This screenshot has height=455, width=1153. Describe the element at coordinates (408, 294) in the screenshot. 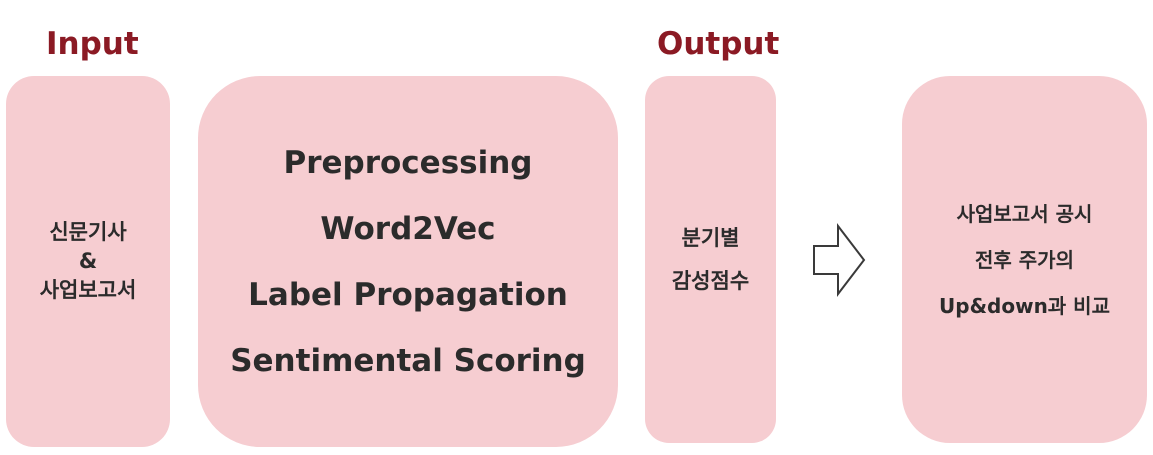

I see `process-step: Label Propagation` at that location.